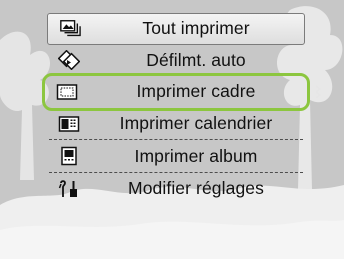 The image size is (344, 259). What do you see at coordinates (70, 29) in the screenshot?
I see `print-all-icon` at bounding box center [70, 29].